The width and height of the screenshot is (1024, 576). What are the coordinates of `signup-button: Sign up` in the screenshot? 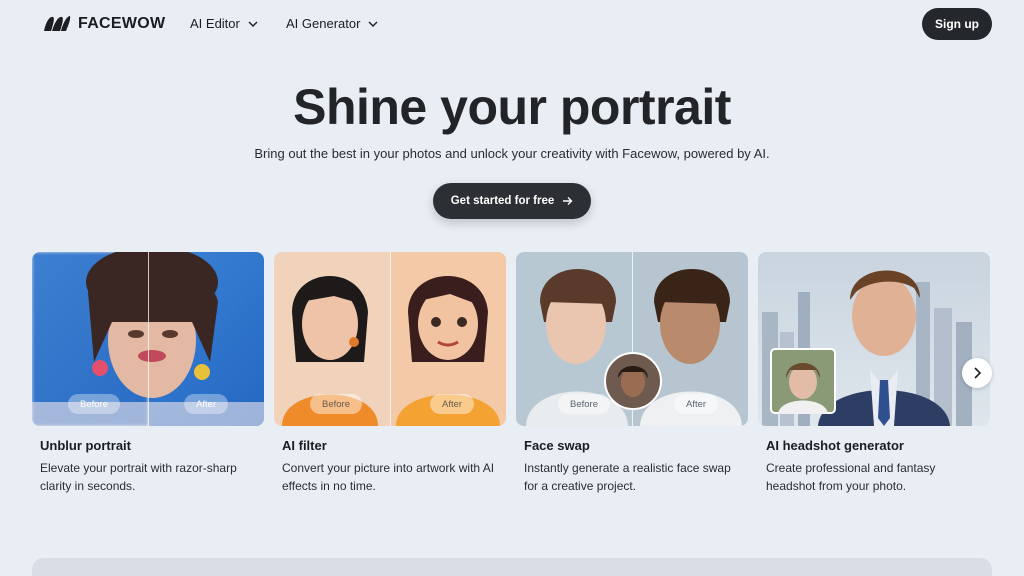 It's located at (957, 24).